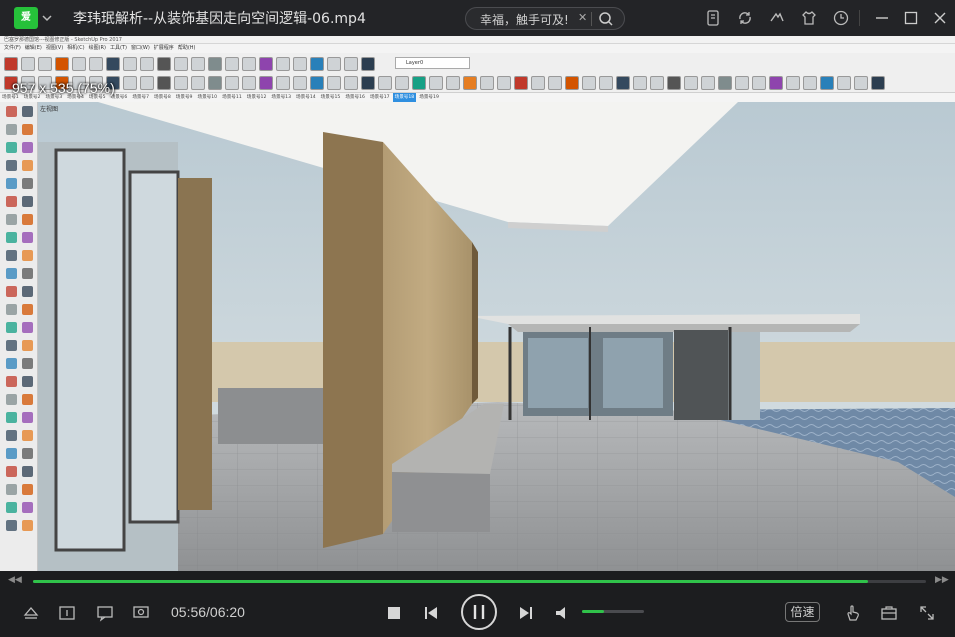 Image resolution: width=955 pixels, height=637 pixels. What do you see at coordinates (889, 613) in the screenshot?
I see `toolbox-icon` at bounding box center [889, 613].